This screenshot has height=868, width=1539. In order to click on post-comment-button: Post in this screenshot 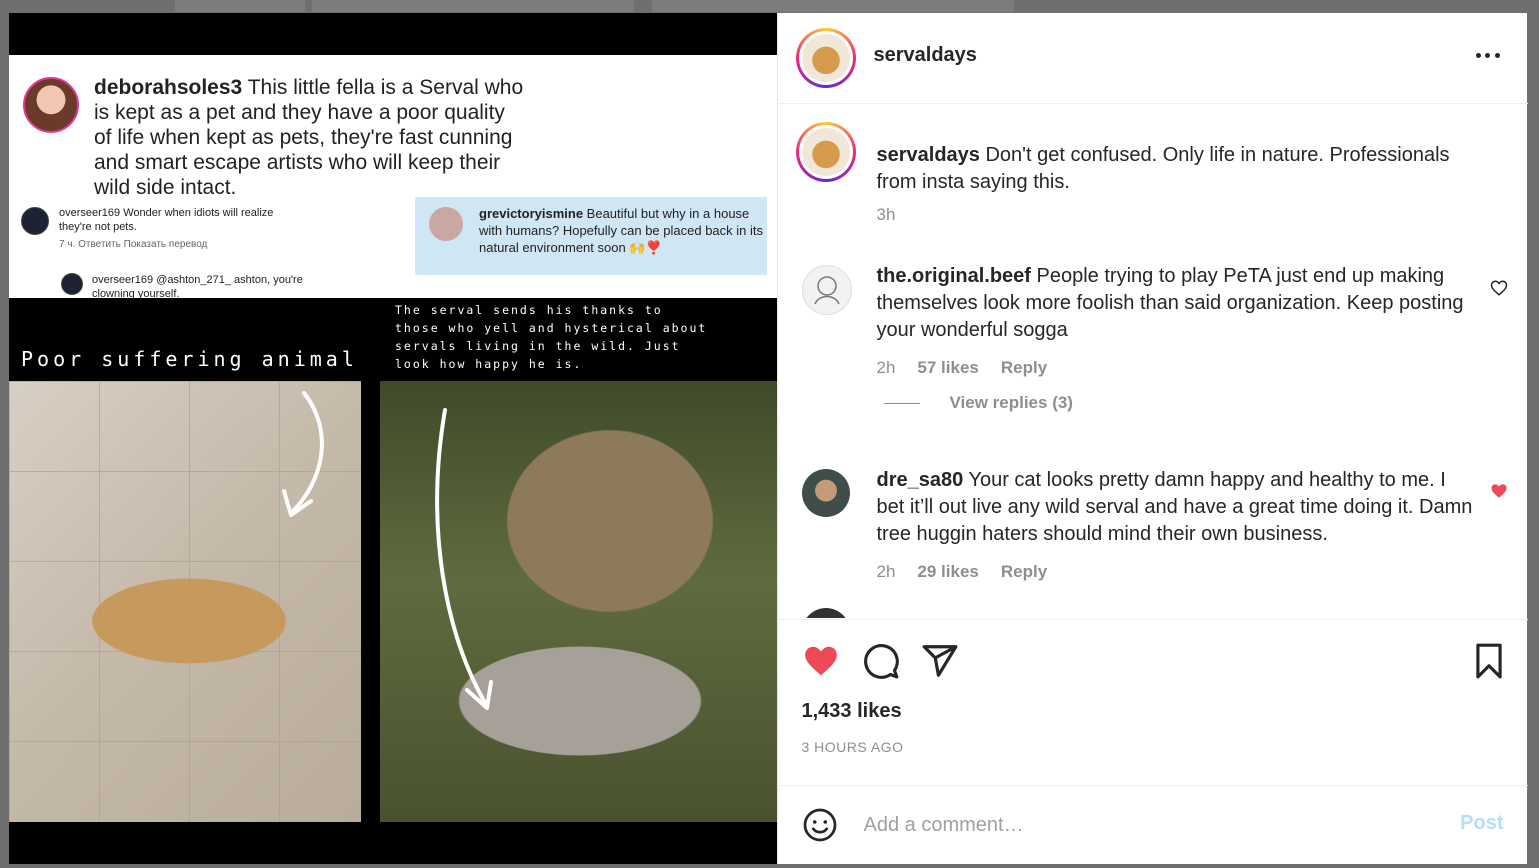, I will do `click(1481, 823)`.